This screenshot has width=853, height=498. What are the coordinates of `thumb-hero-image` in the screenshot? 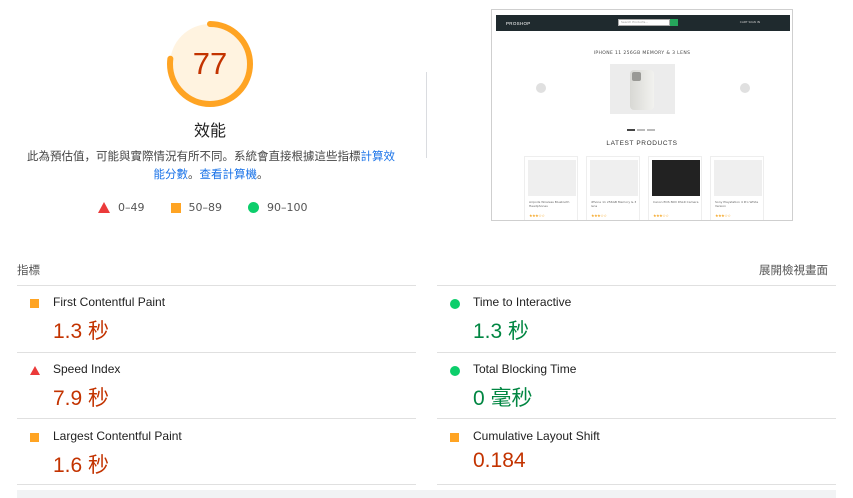 It's located at (642, 89).